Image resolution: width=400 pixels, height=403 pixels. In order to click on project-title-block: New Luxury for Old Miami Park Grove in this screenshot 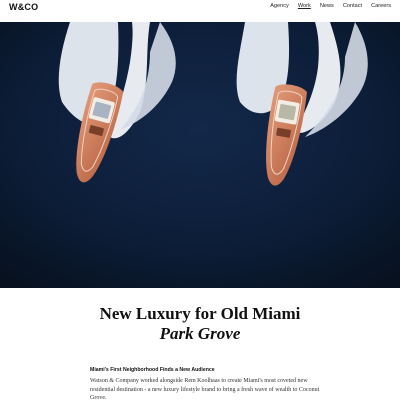, I will do `click(200, 324)`.